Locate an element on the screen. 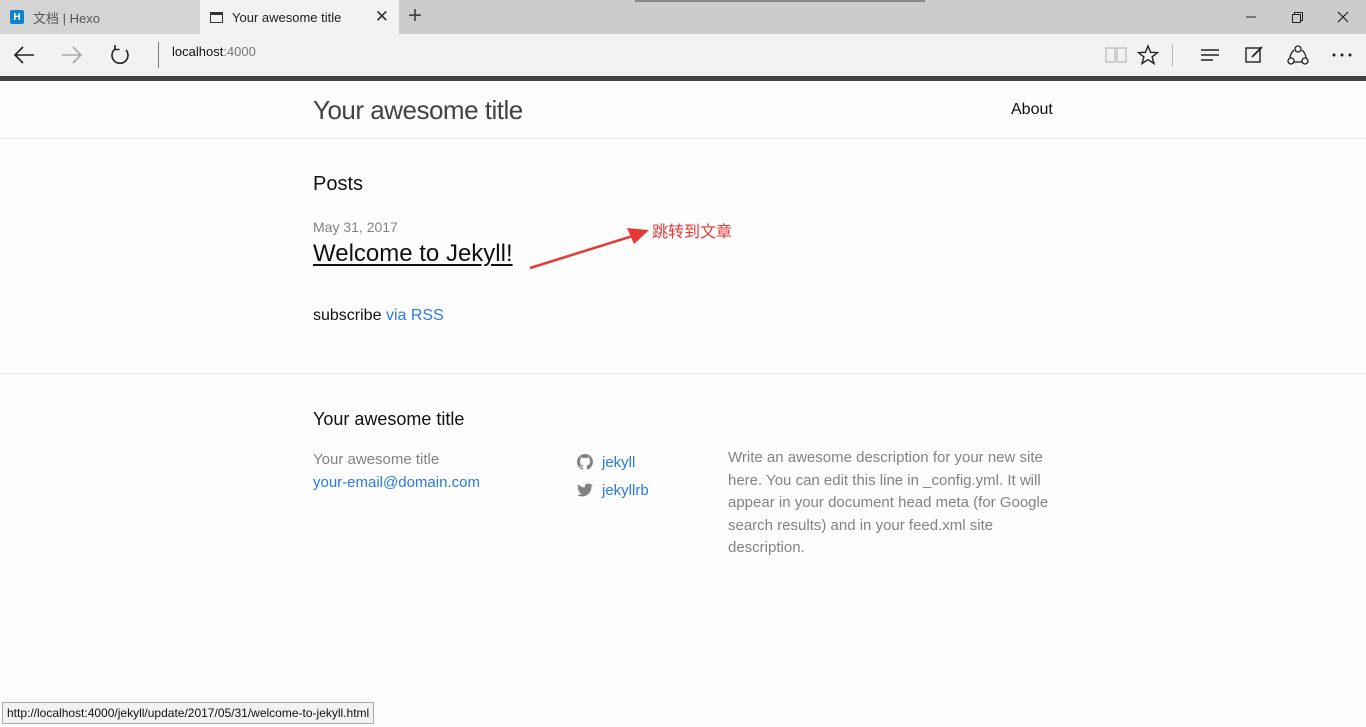  drag-strip is located at coordinates (780, 1).